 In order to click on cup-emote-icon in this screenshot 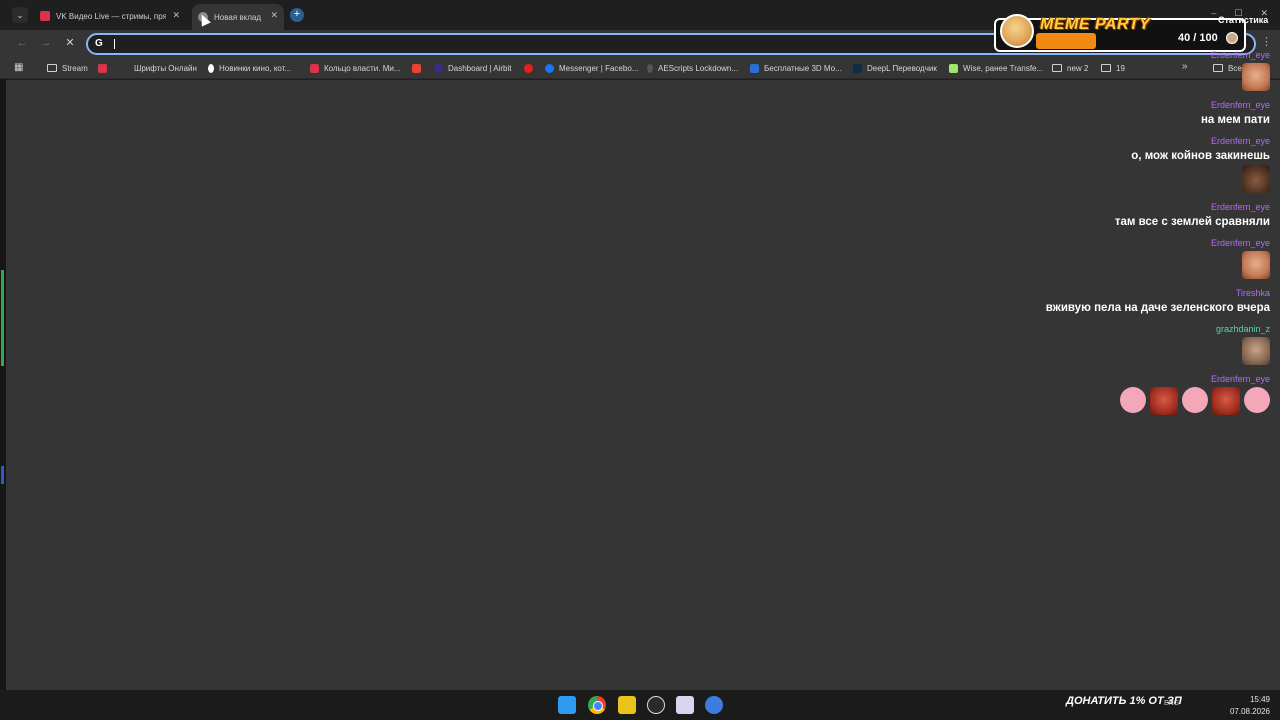, I will do `click(1256, 179)`.